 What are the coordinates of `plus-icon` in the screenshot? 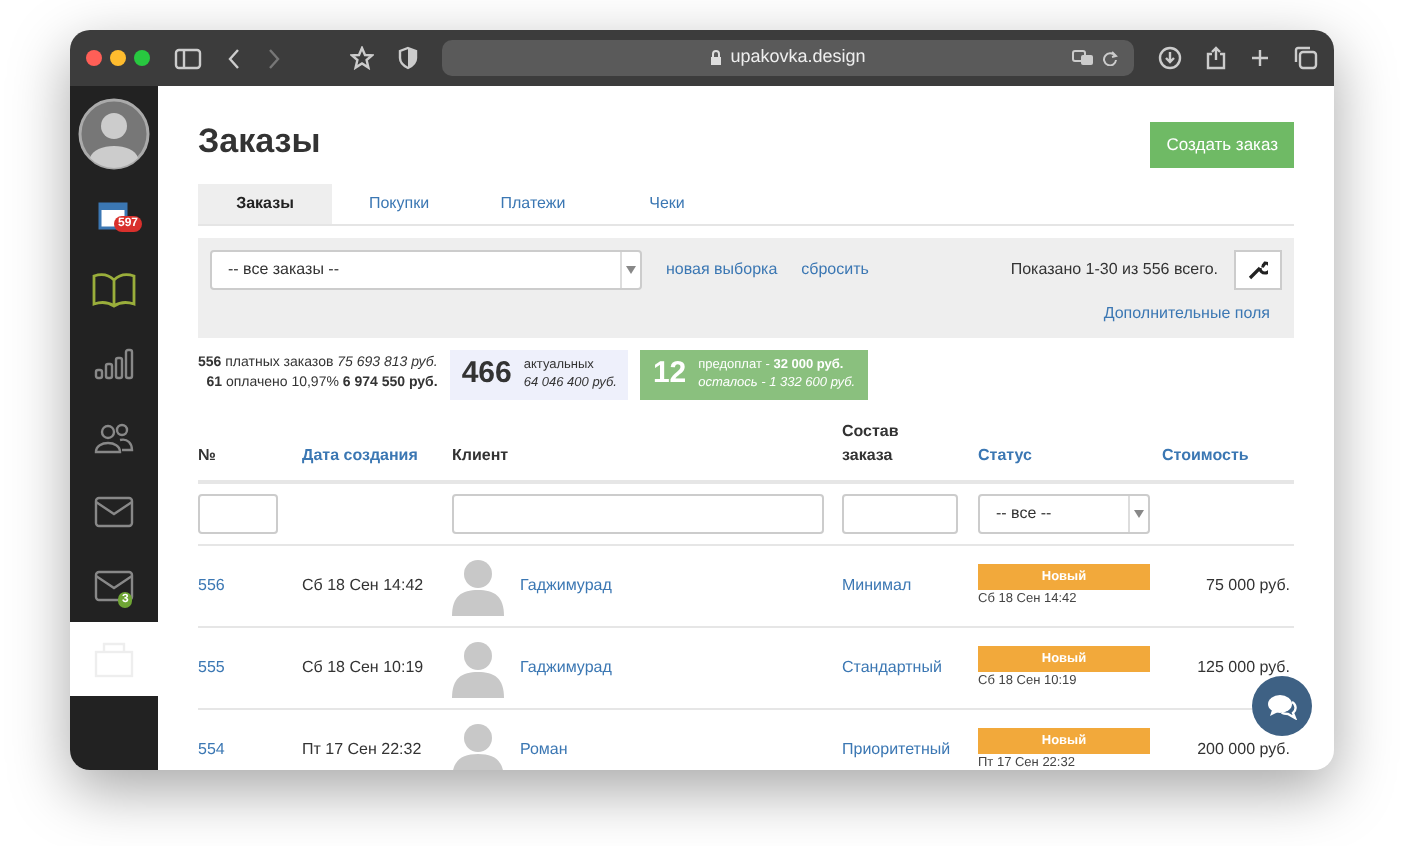 It's located at (1260, 58).